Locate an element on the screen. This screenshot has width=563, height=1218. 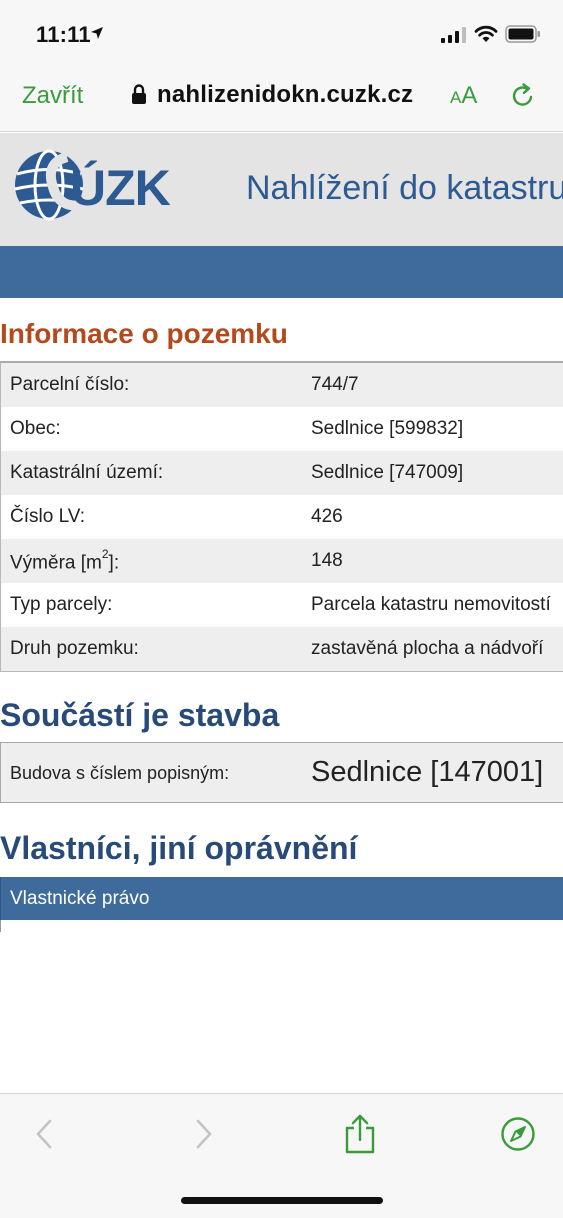
status-bar: 11:11 is located at coordinates (281, 31).